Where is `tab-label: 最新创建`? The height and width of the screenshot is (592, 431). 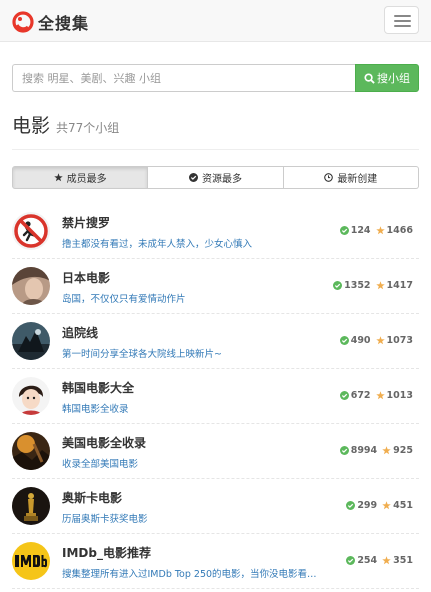 tab-label: 最新创建 is located at coordinates (357, 179).